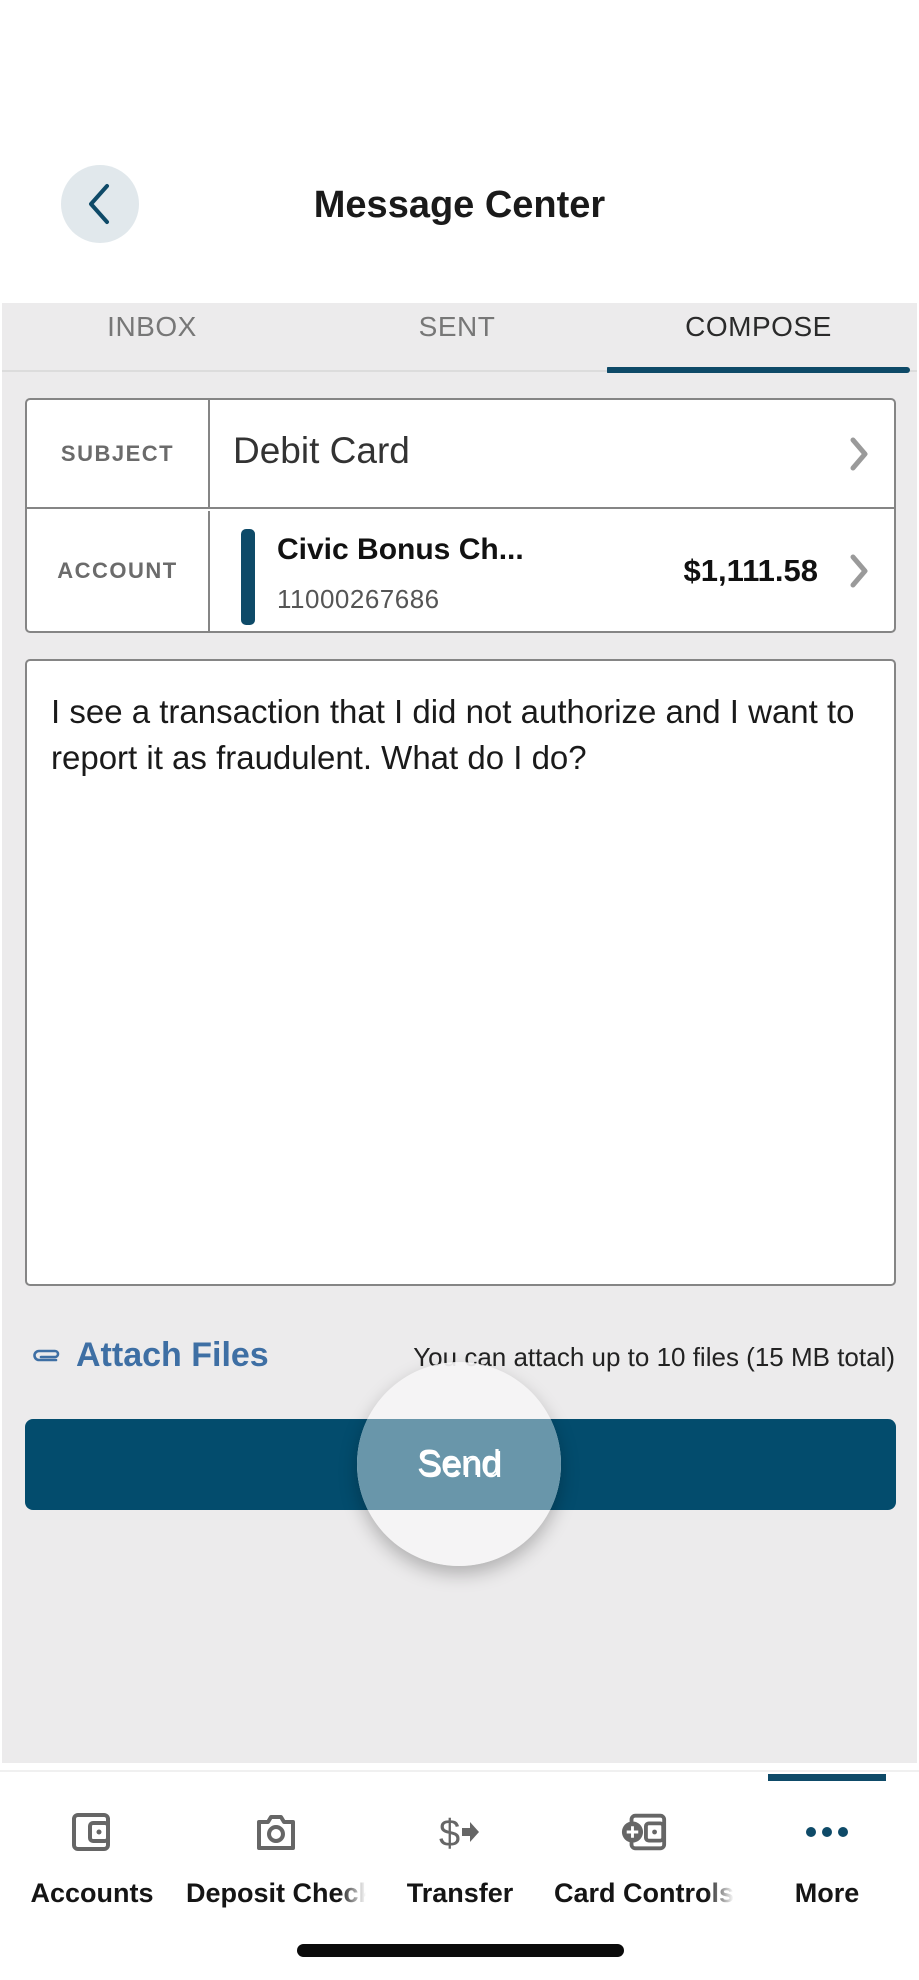  What do you see at coordinates (152, 337) in the screenshot?
I see `tab-inbox: INBOX` at bounding box center [152, 337].